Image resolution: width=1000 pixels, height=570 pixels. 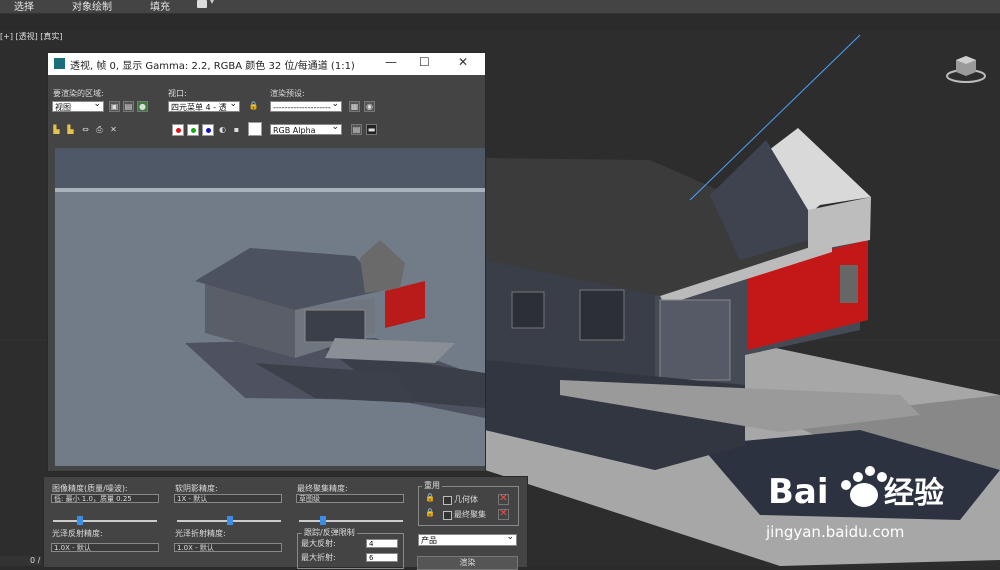 I want to click on glossy-reflect-field: 1.0X - 默认, so click(x=105, y=547).